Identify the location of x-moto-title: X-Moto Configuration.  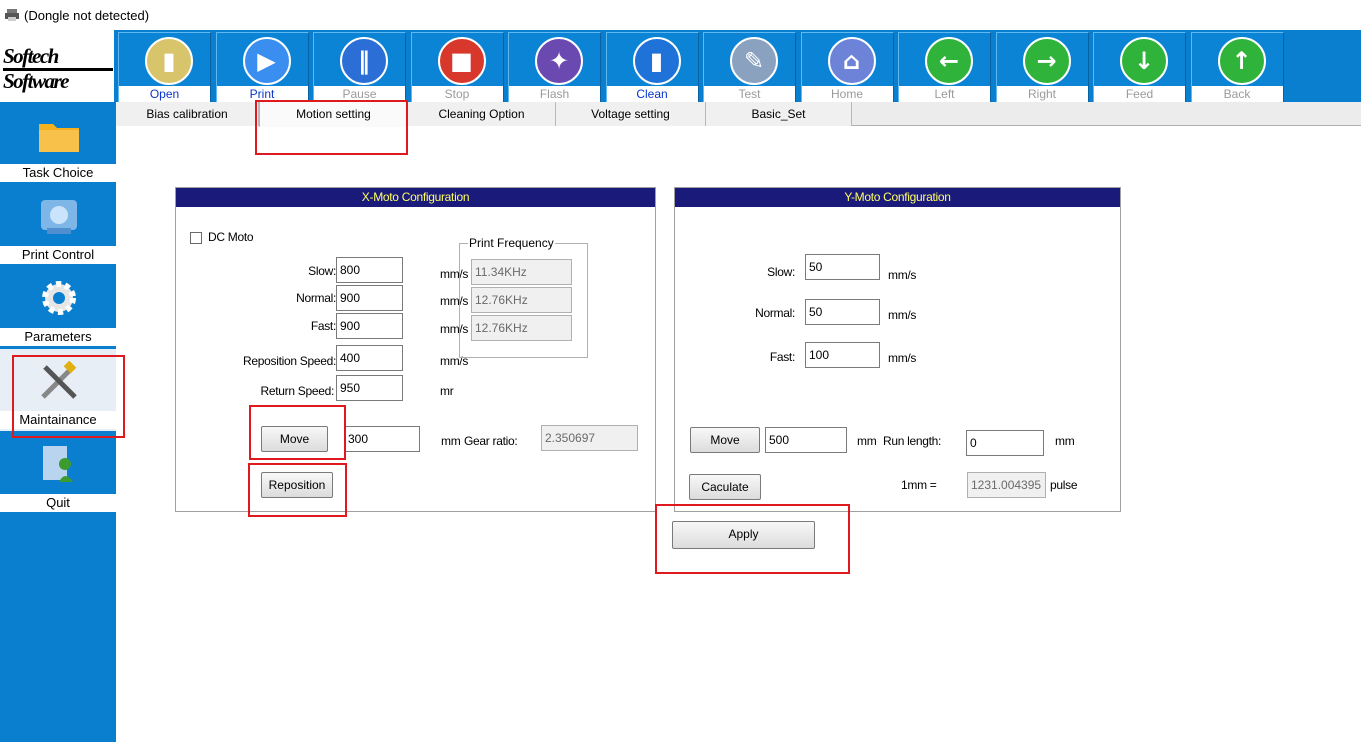
(415, 197).